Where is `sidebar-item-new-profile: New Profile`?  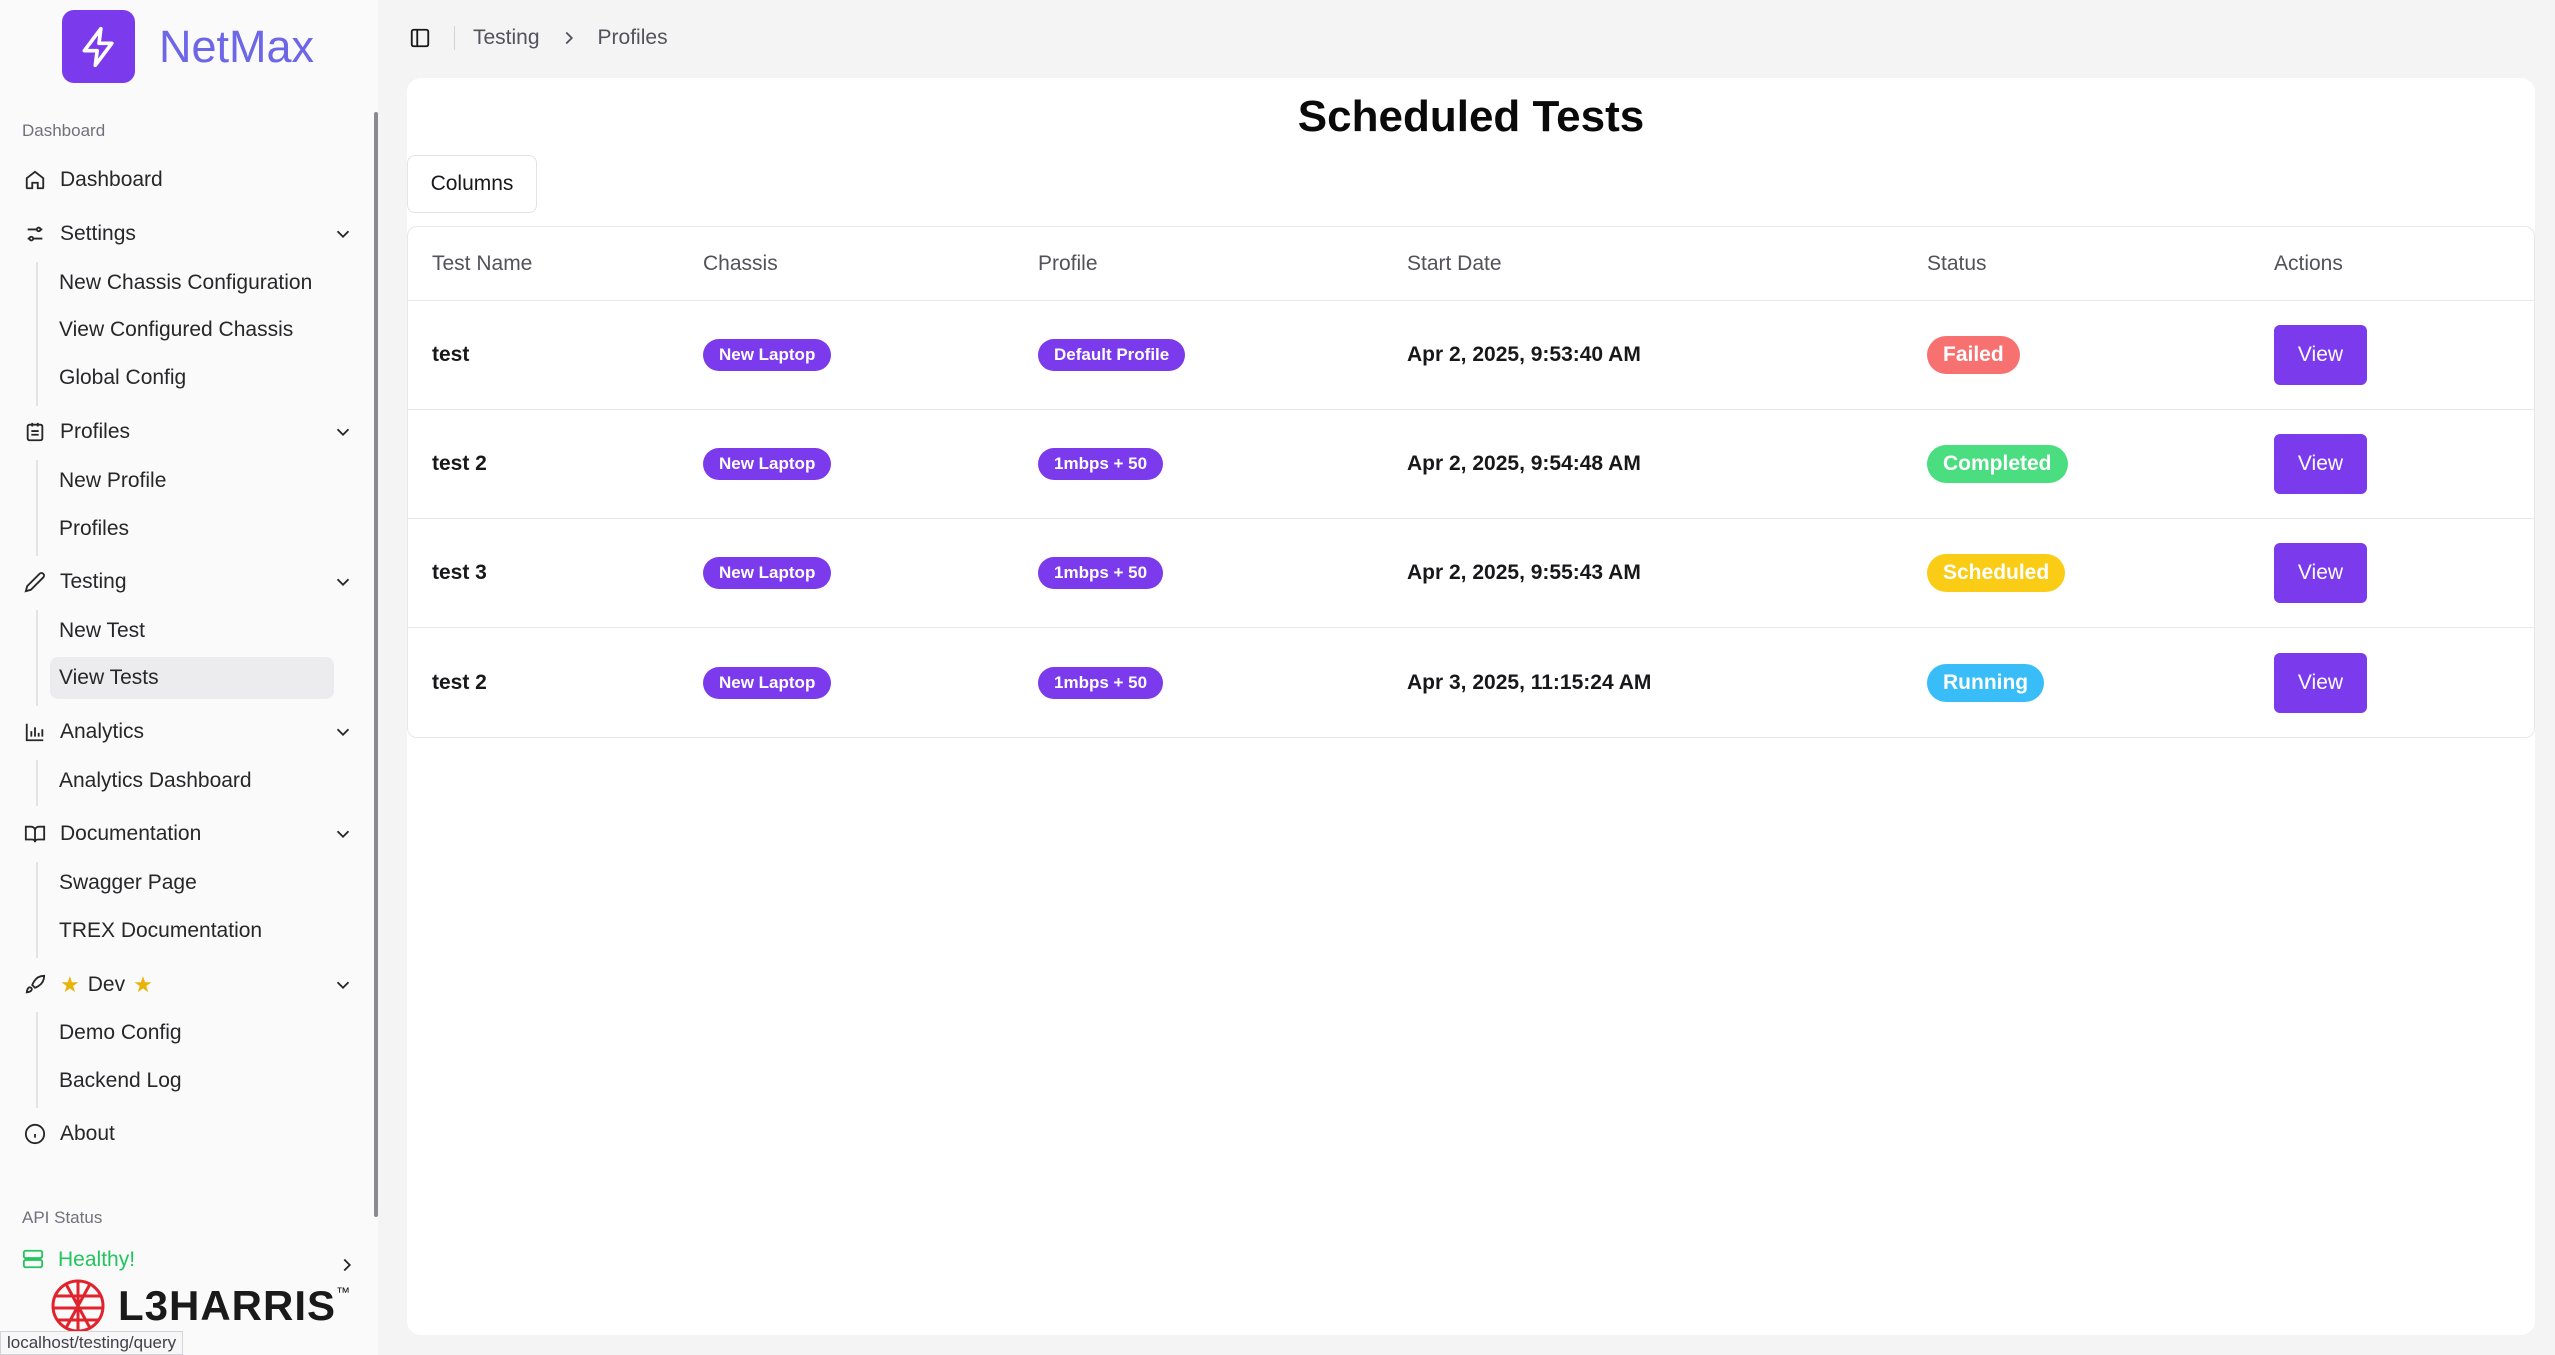
sidebar-item-new-profile: New Profile is located at coordinates (192, 481).